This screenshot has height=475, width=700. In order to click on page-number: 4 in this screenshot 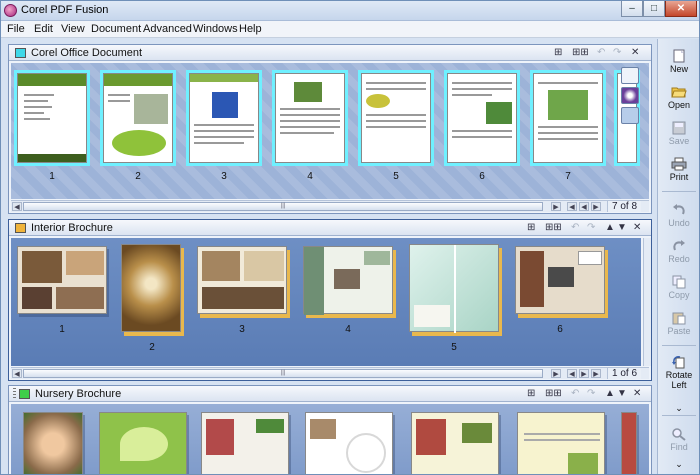, I will do `click(348, 329)`.